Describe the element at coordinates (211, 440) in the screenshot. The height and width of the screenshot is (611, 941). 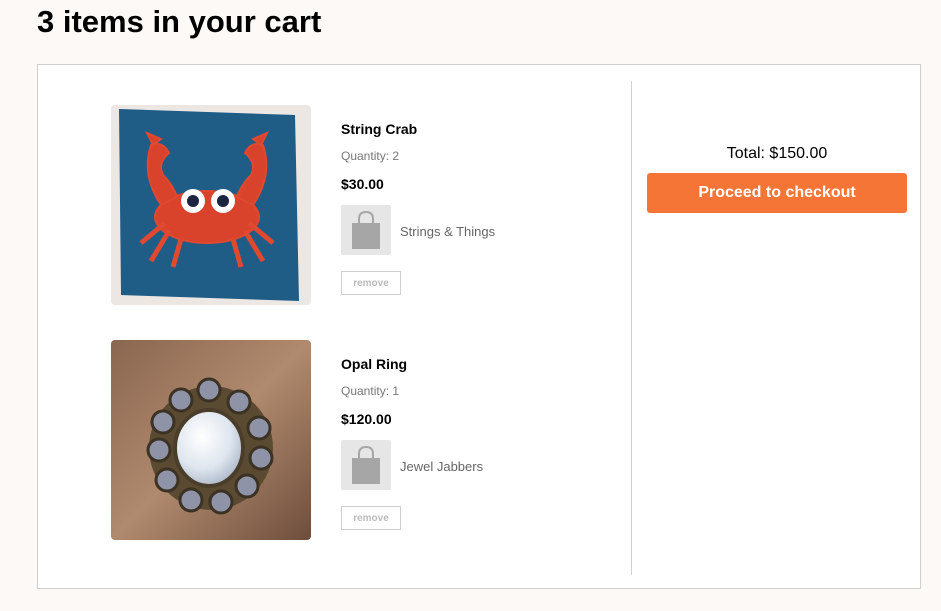
I see `opal-ring-image` at that location.